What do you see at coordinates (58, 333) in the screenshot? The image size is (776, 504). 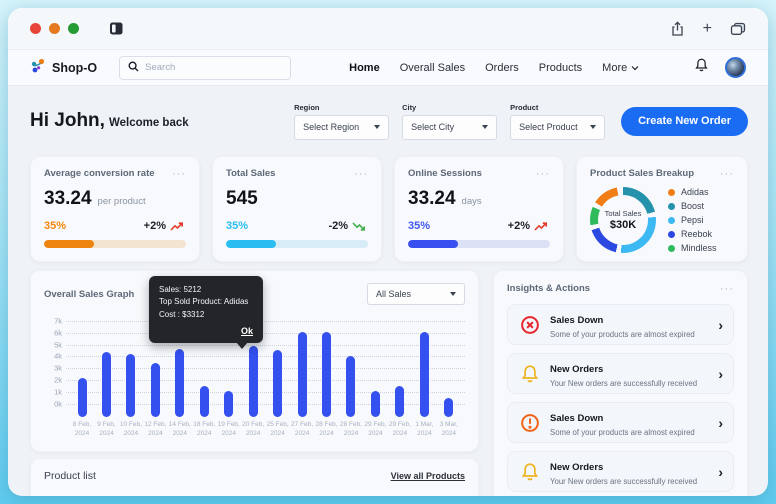 I see `y-axis-label: 6k` at bounding box center [58, 333].